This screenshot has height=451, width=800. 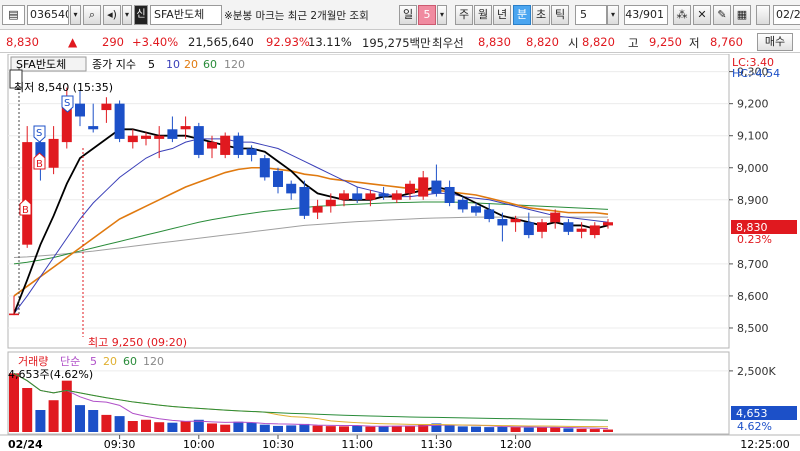 I want to click on stock-name-field: SFA반도체, so click(x=186, y=15).